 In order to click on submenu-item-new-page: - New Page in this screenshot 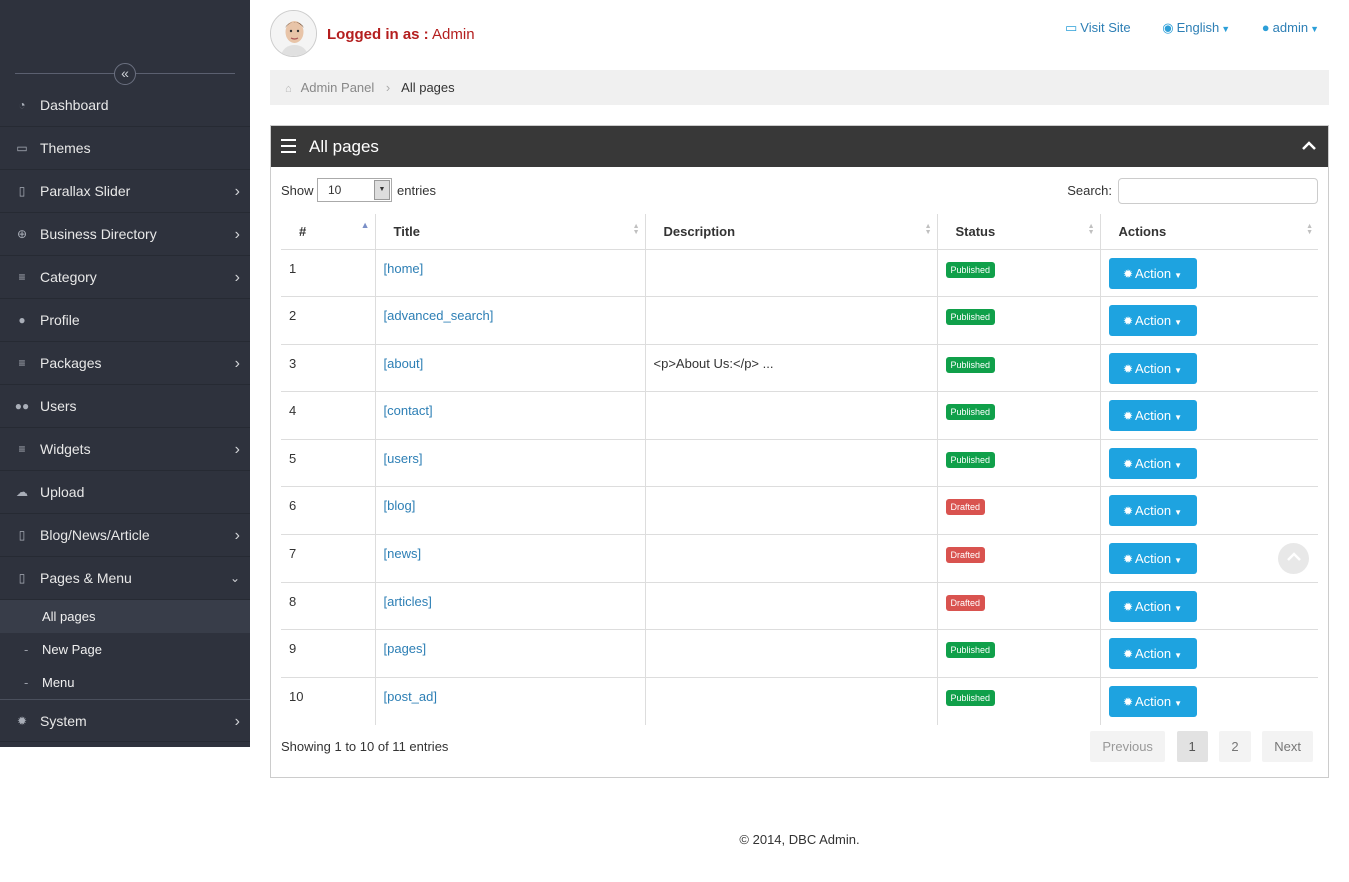, I will do `click(125, 649)`.